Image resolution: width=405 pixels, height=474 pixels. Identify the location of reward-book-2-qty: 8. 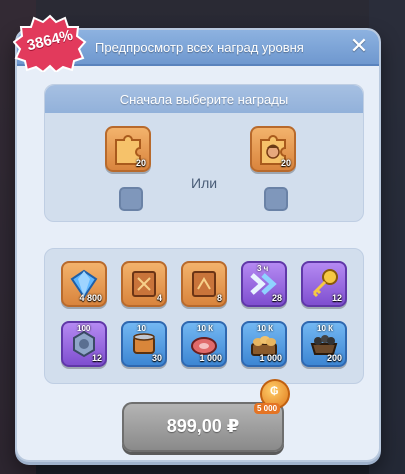
(219, 298).